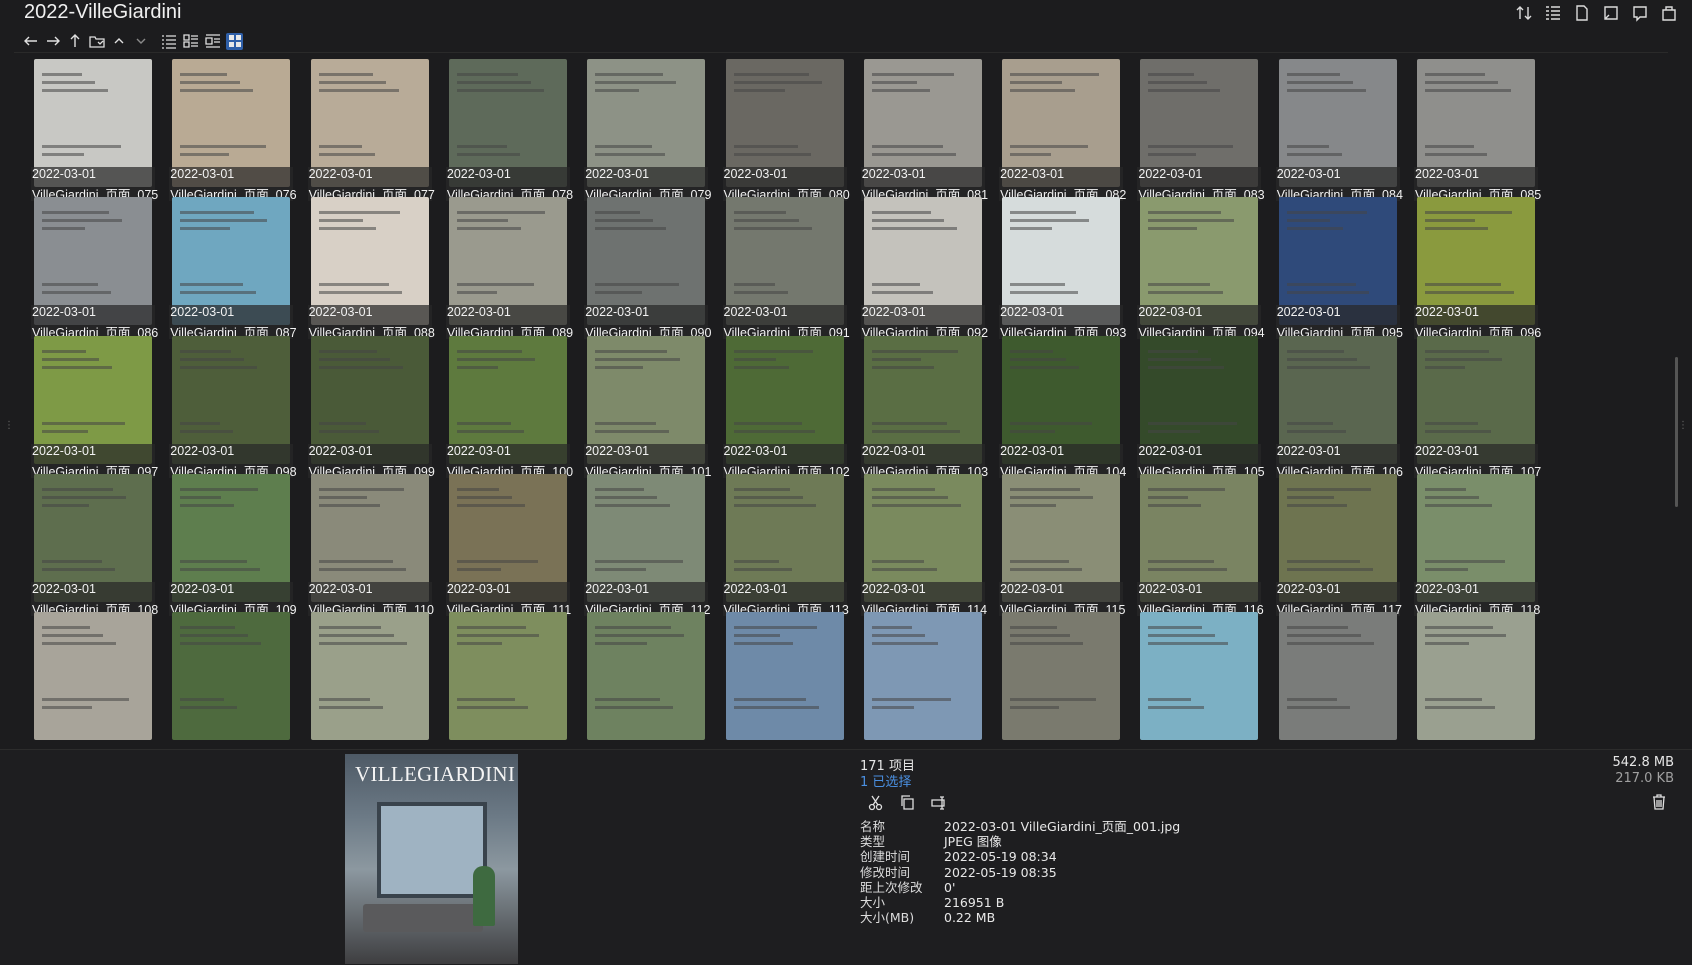 This screenshot has width=1692, height=965. What do you see at coordinates (637, 265) in the screenshot?
I see `thumbnail-item: 2022-03-01 VilleGiardini_页面_090` at bounding box center [637, 265].